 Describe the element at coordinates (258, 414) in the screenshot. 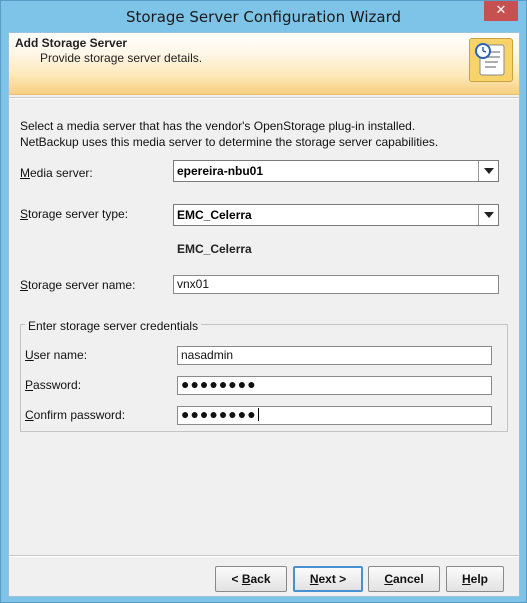

I see `text-caret` at that location.